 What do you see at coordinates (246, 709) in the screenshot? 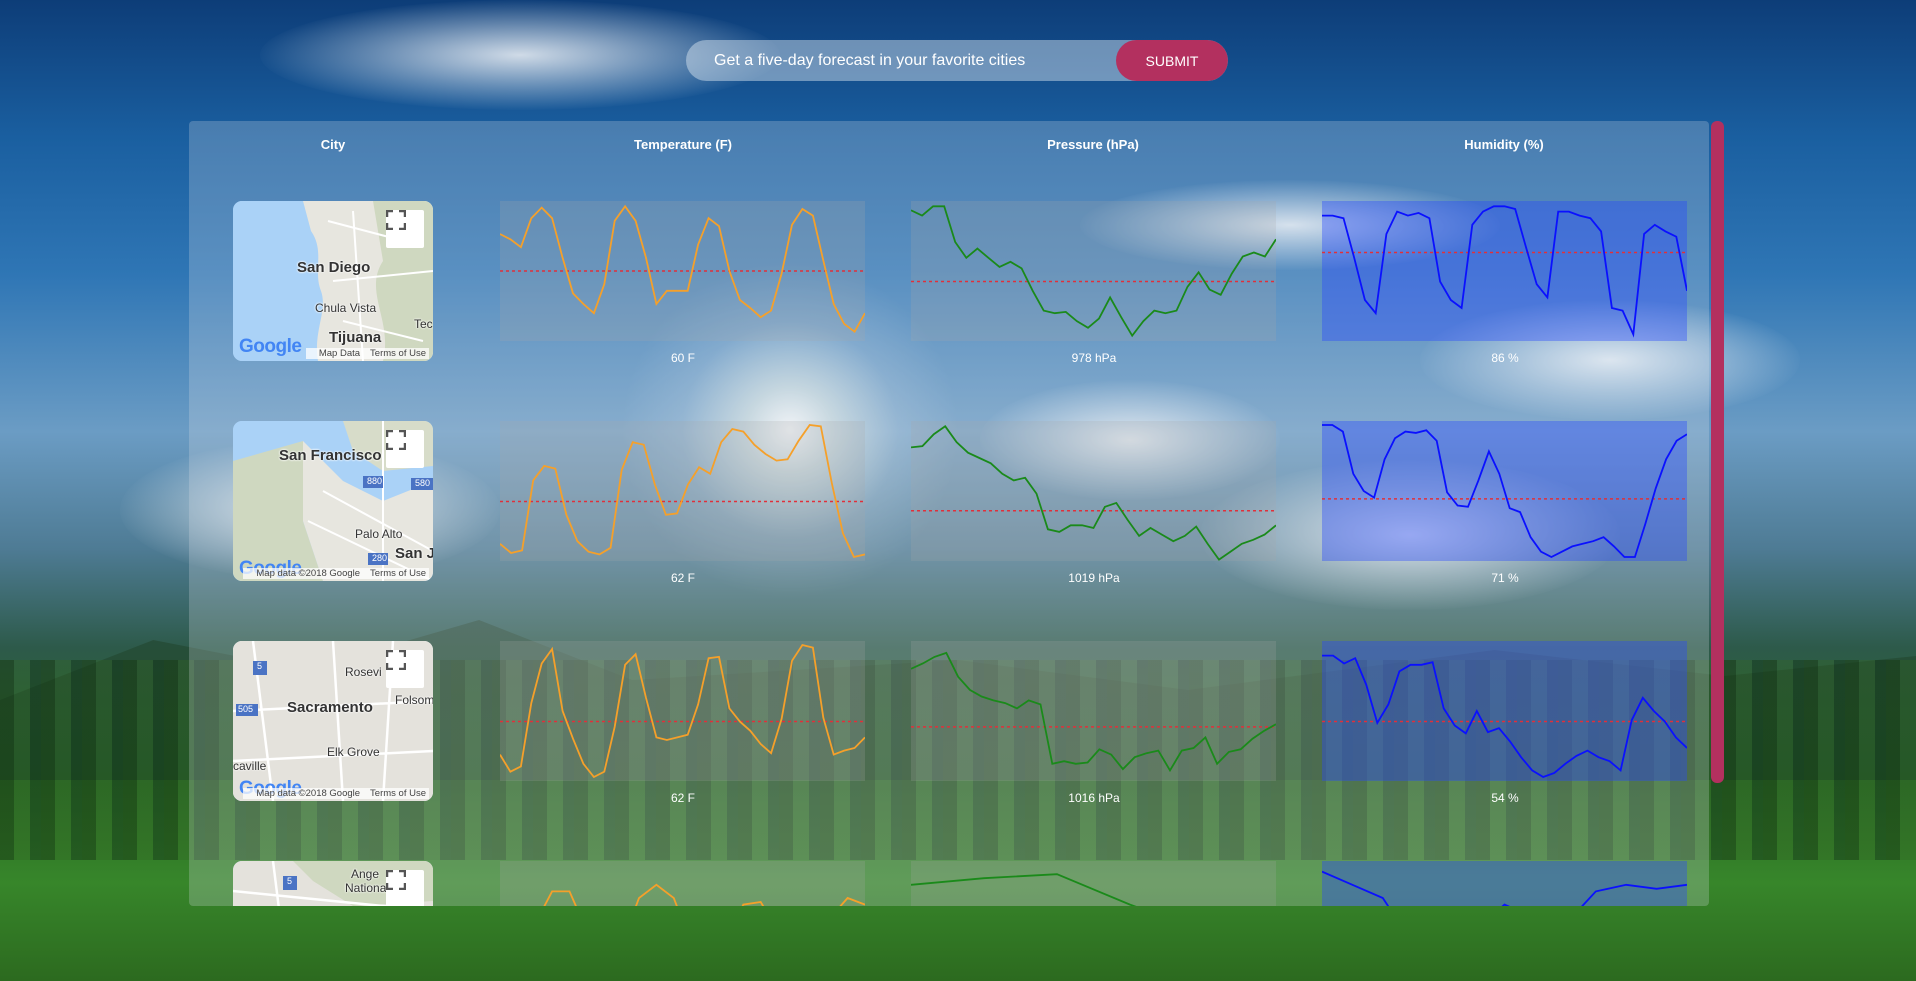
I see `highway-shield: 505` at bounding box center [246, 709].